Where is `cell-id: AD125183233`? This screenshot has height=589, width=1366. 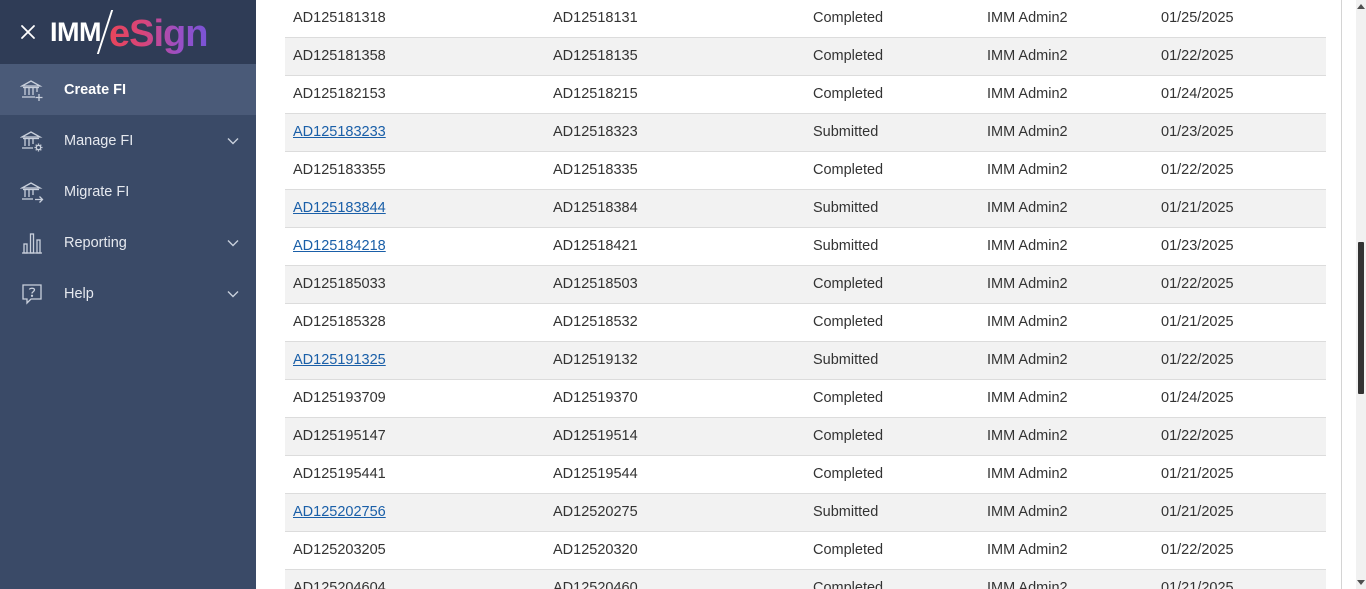
cell-id: AD125183233 is located at coordinates (415, 132).